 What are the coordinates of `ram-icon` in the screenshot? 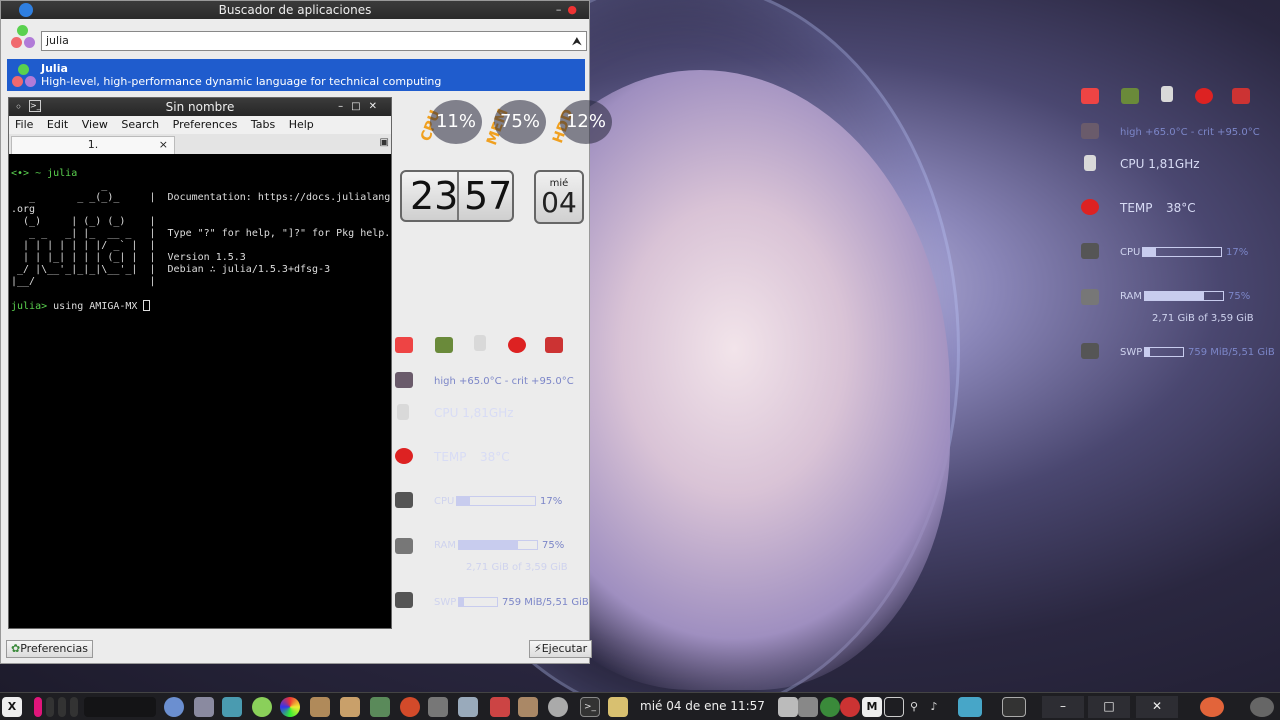 It's located at (404, 546).